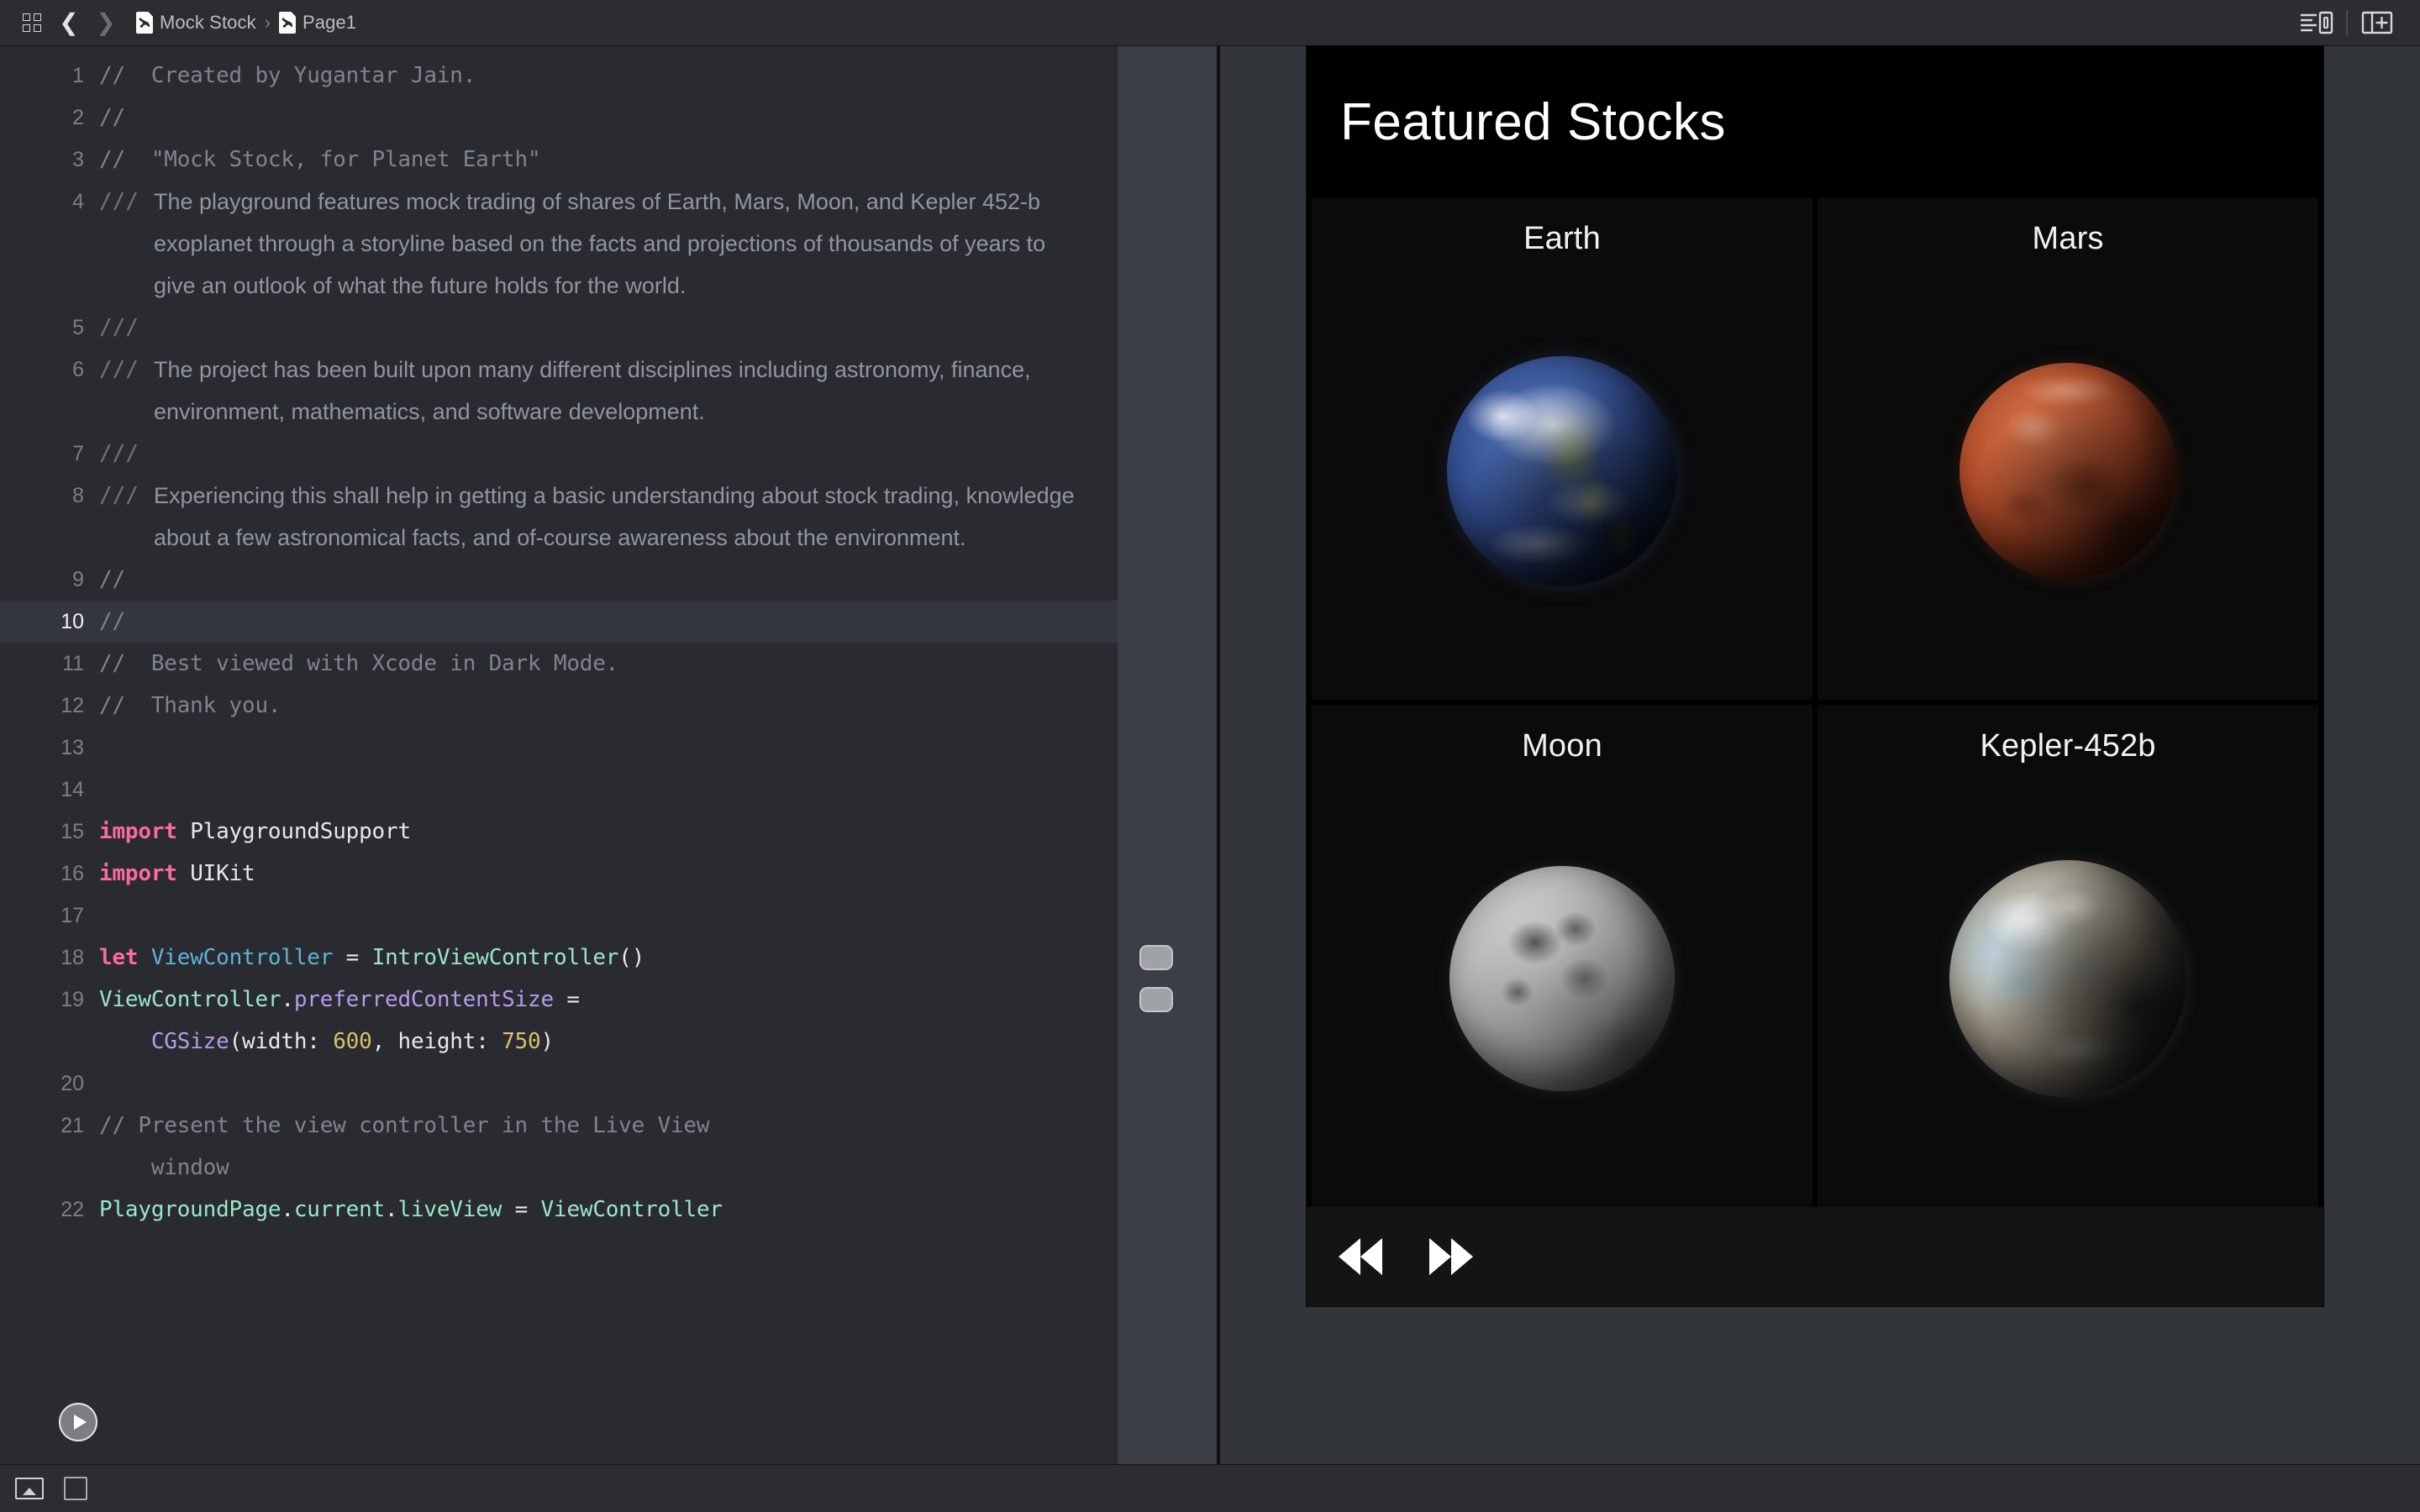  I want to click on editor-options-icon, so click(2316, 22).